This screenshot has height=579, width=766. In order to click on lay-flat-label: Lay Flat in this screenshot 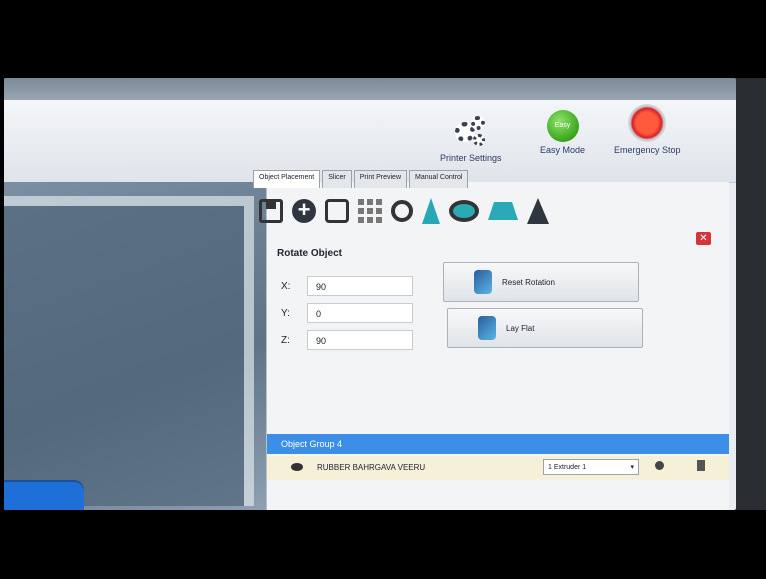, I will do `click(520, 328)`.